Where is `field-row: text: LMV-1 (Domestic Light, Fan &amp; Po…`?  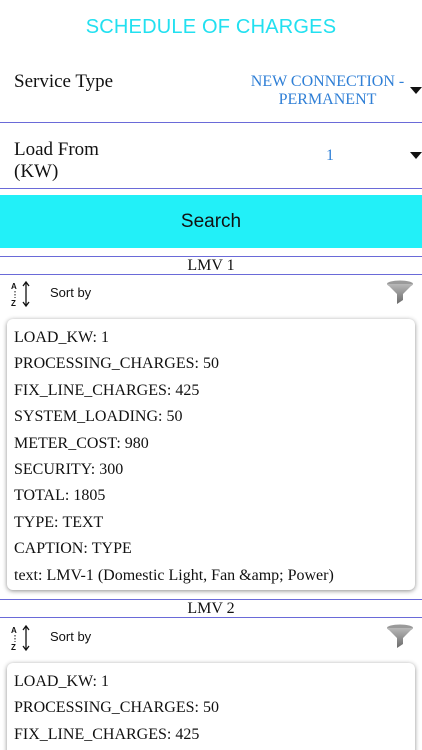
field-row: text: LMV-1 (Domestic Light, Fan &amp; Po… is located at coordinates (214, 576).